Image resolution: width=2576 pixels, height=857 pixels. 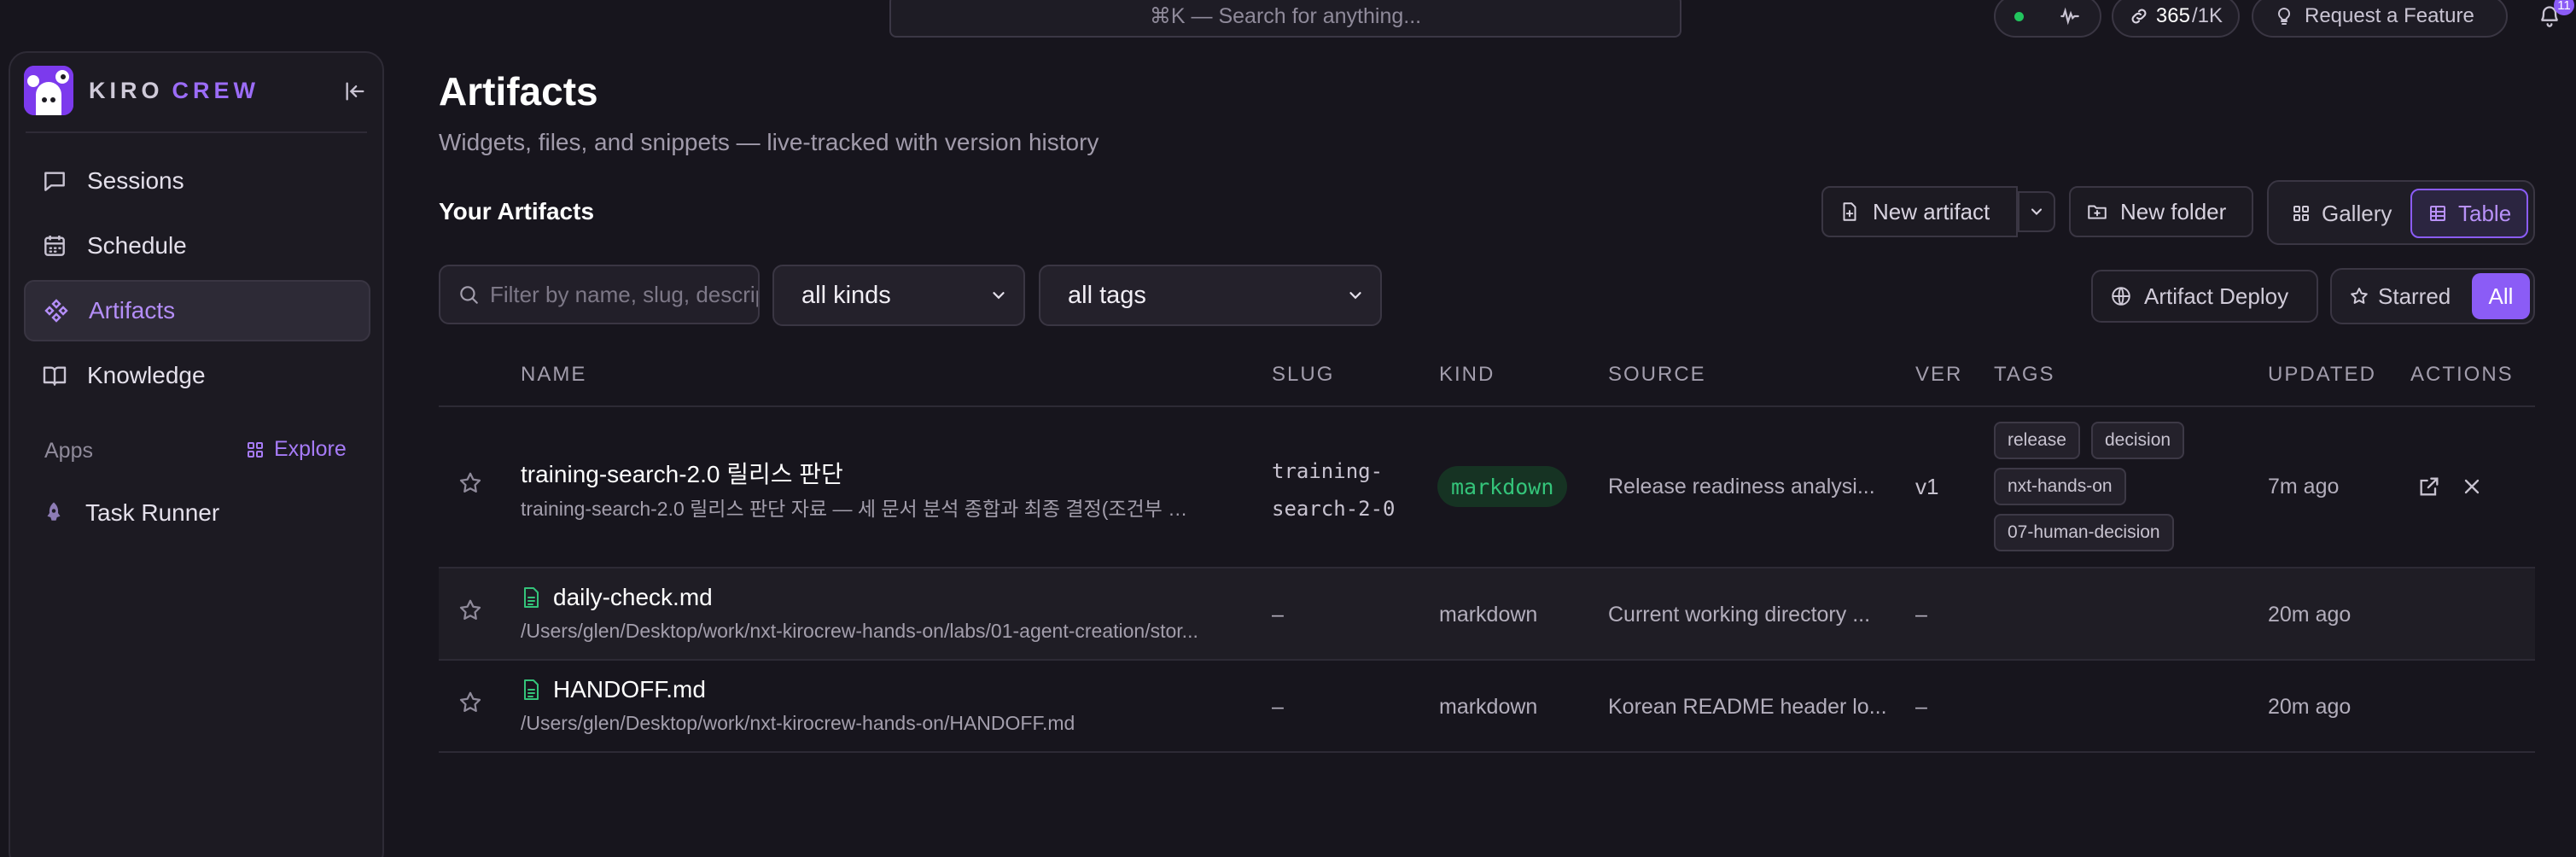 What do you see at coordinates (898, 295) in the screenshot?
I see `kind-select: all kinds` at bounding box center [898, 295].